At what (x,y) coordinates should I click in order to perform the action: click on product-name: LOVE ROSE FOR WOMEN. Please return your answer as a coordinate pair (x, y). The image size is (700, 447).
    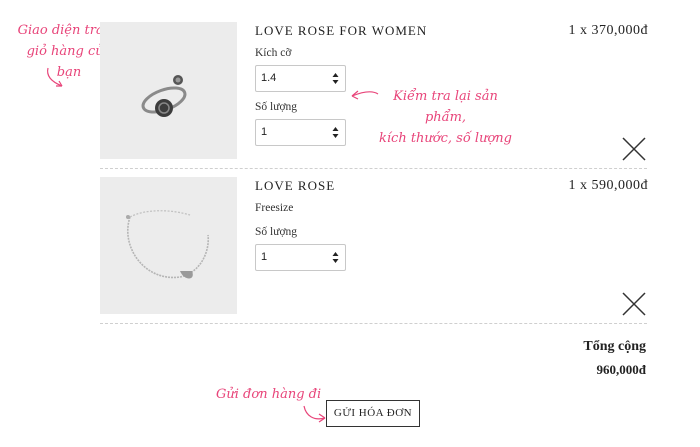
    Looking at the image, I should click on (341, 31).